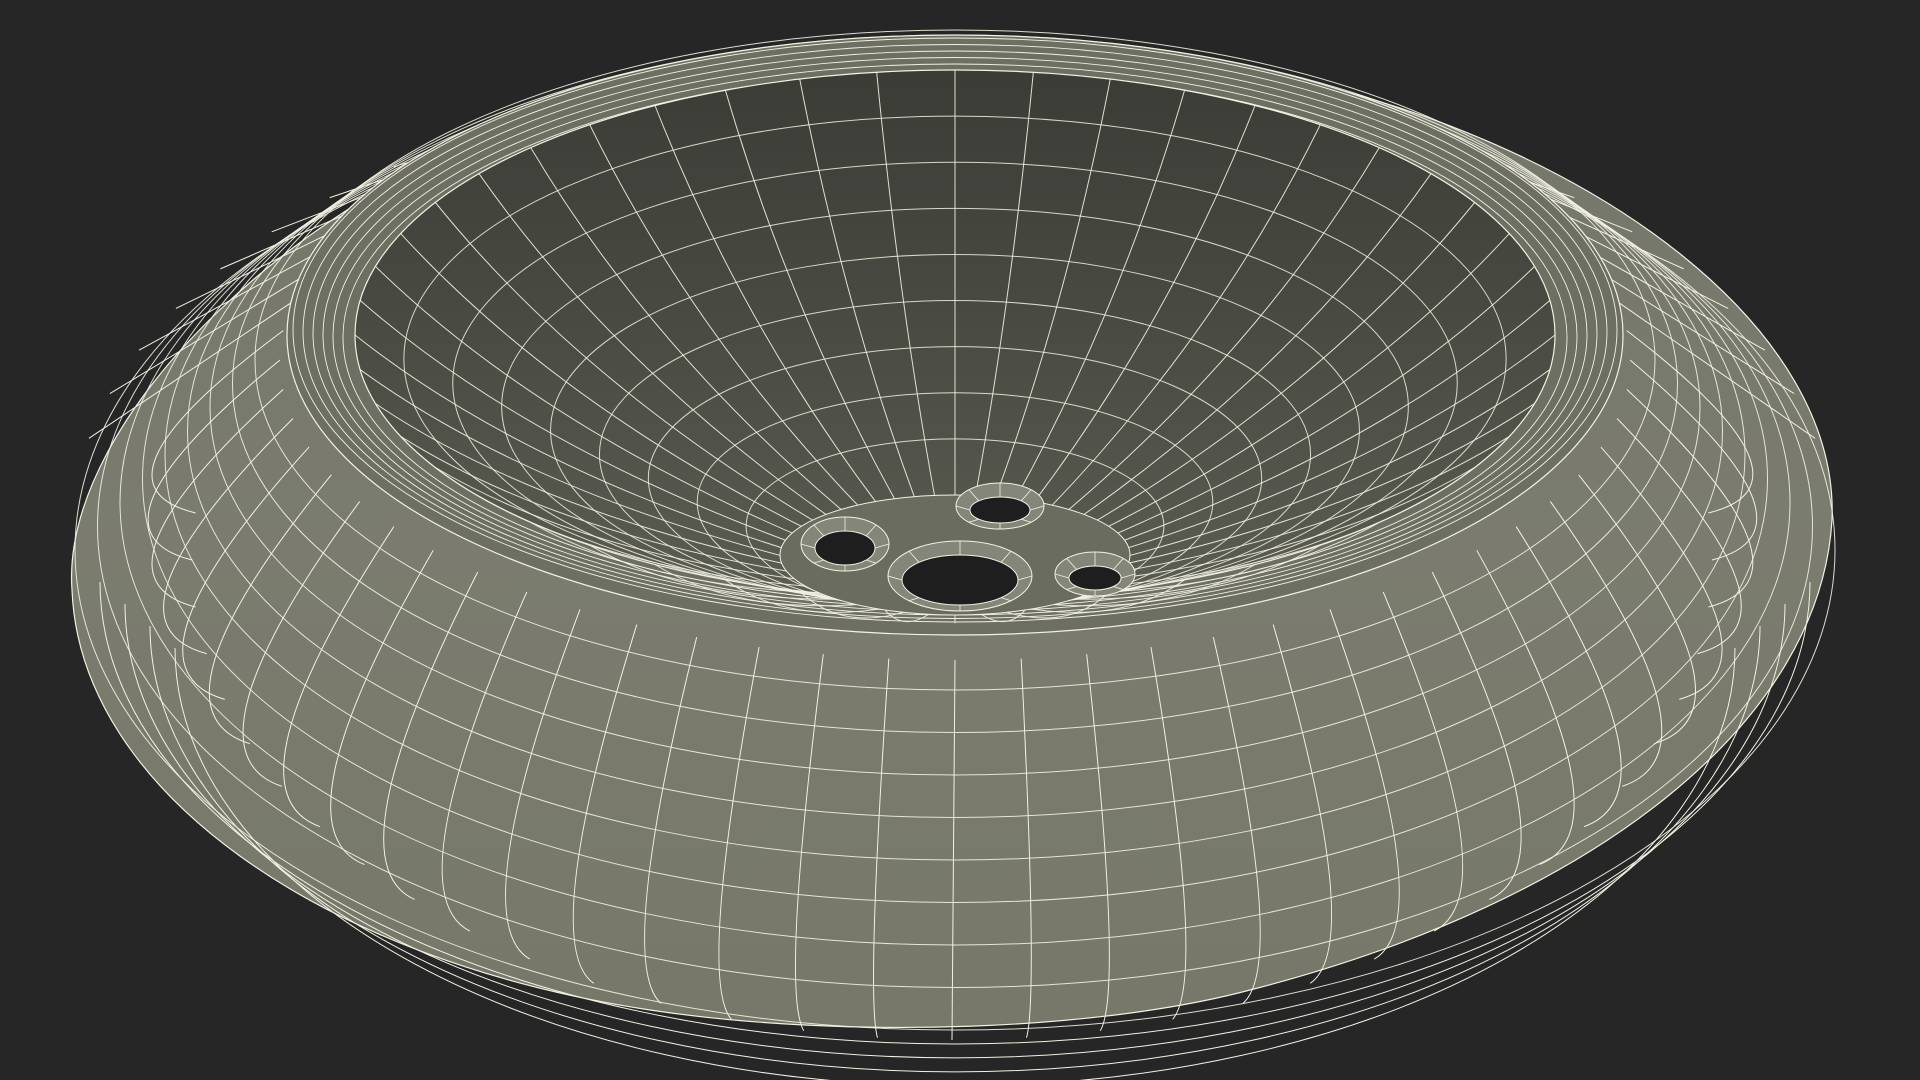  Describe the element at coordinates (960, 580) in the screenshot. I see `main-drain-hole` at that location.